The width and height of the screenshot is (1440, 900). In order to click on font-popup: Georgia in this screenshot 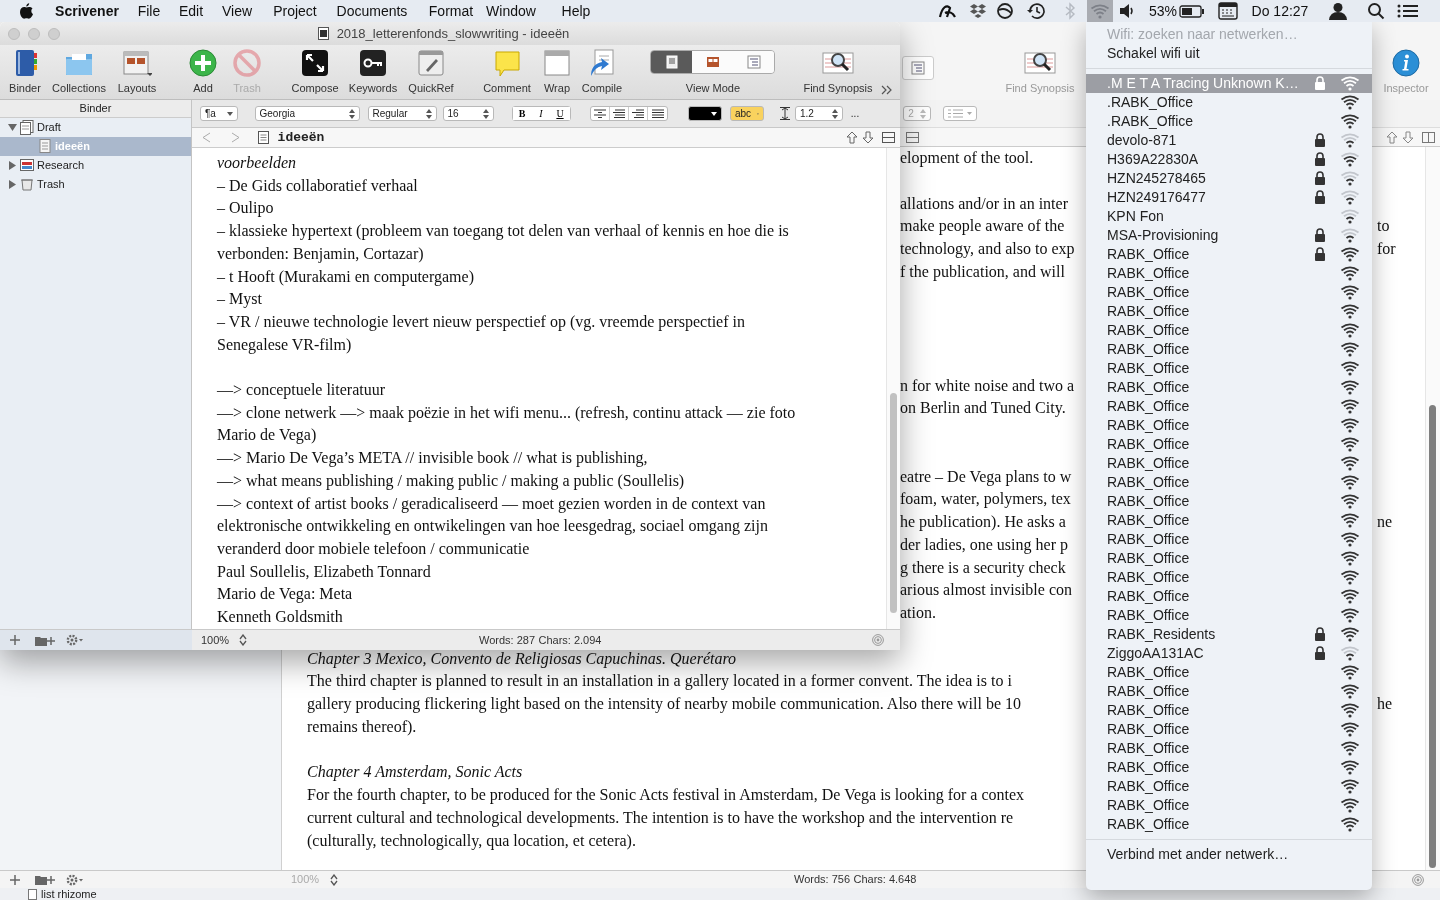, I will do `click(307, 113)`.